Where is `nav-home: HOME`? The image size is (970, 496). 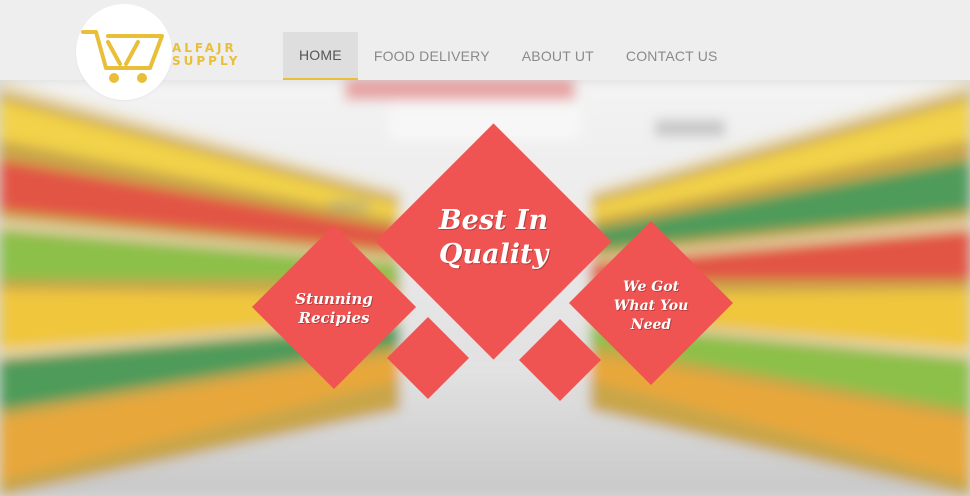 nav-home: HOME is located at coordinates (320, 56).